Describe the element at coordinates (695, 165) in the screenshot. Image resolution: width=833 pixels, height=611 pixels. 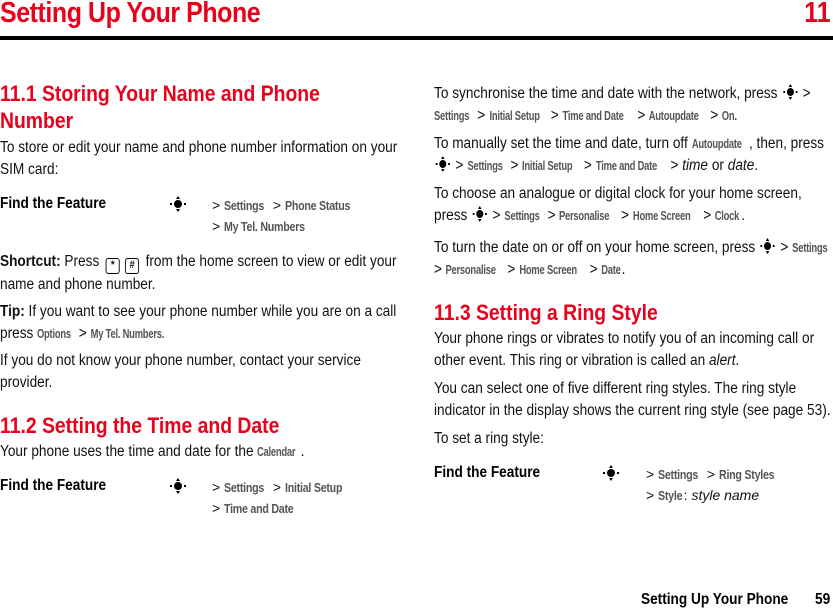
I see `italic-term: time` at that location.